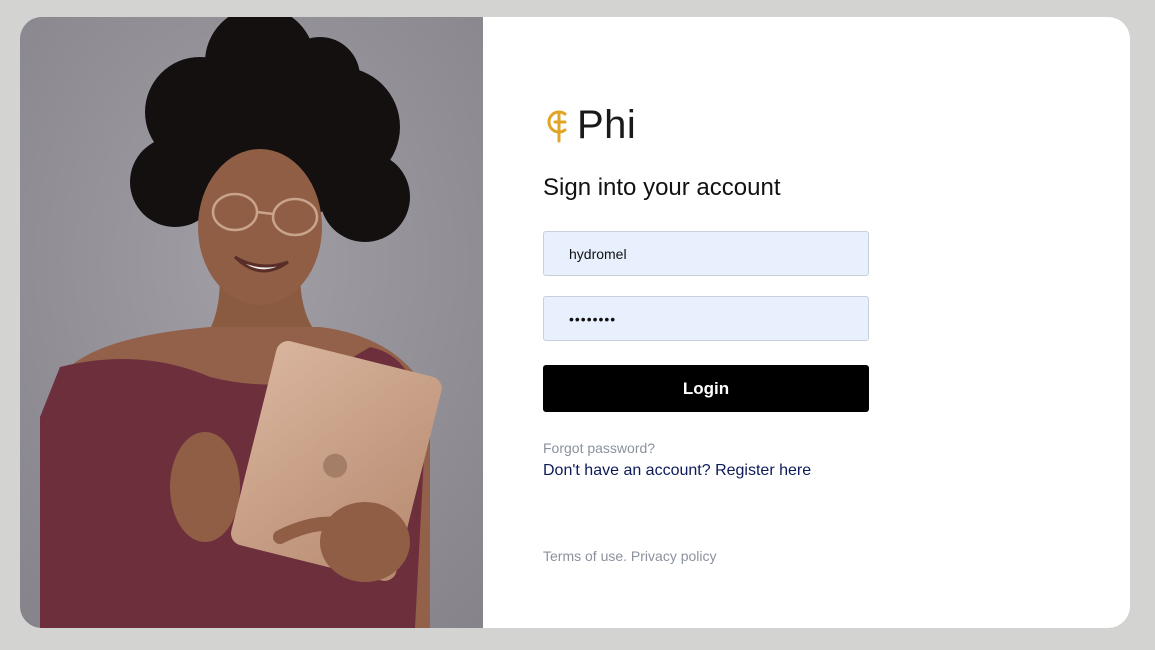 Image resolution: width=1155 pixels, height=650 pixels. Describe the element at coordinates (674, 556) in the screenshot. I see `privacy-link: Privacy policy` at that location.